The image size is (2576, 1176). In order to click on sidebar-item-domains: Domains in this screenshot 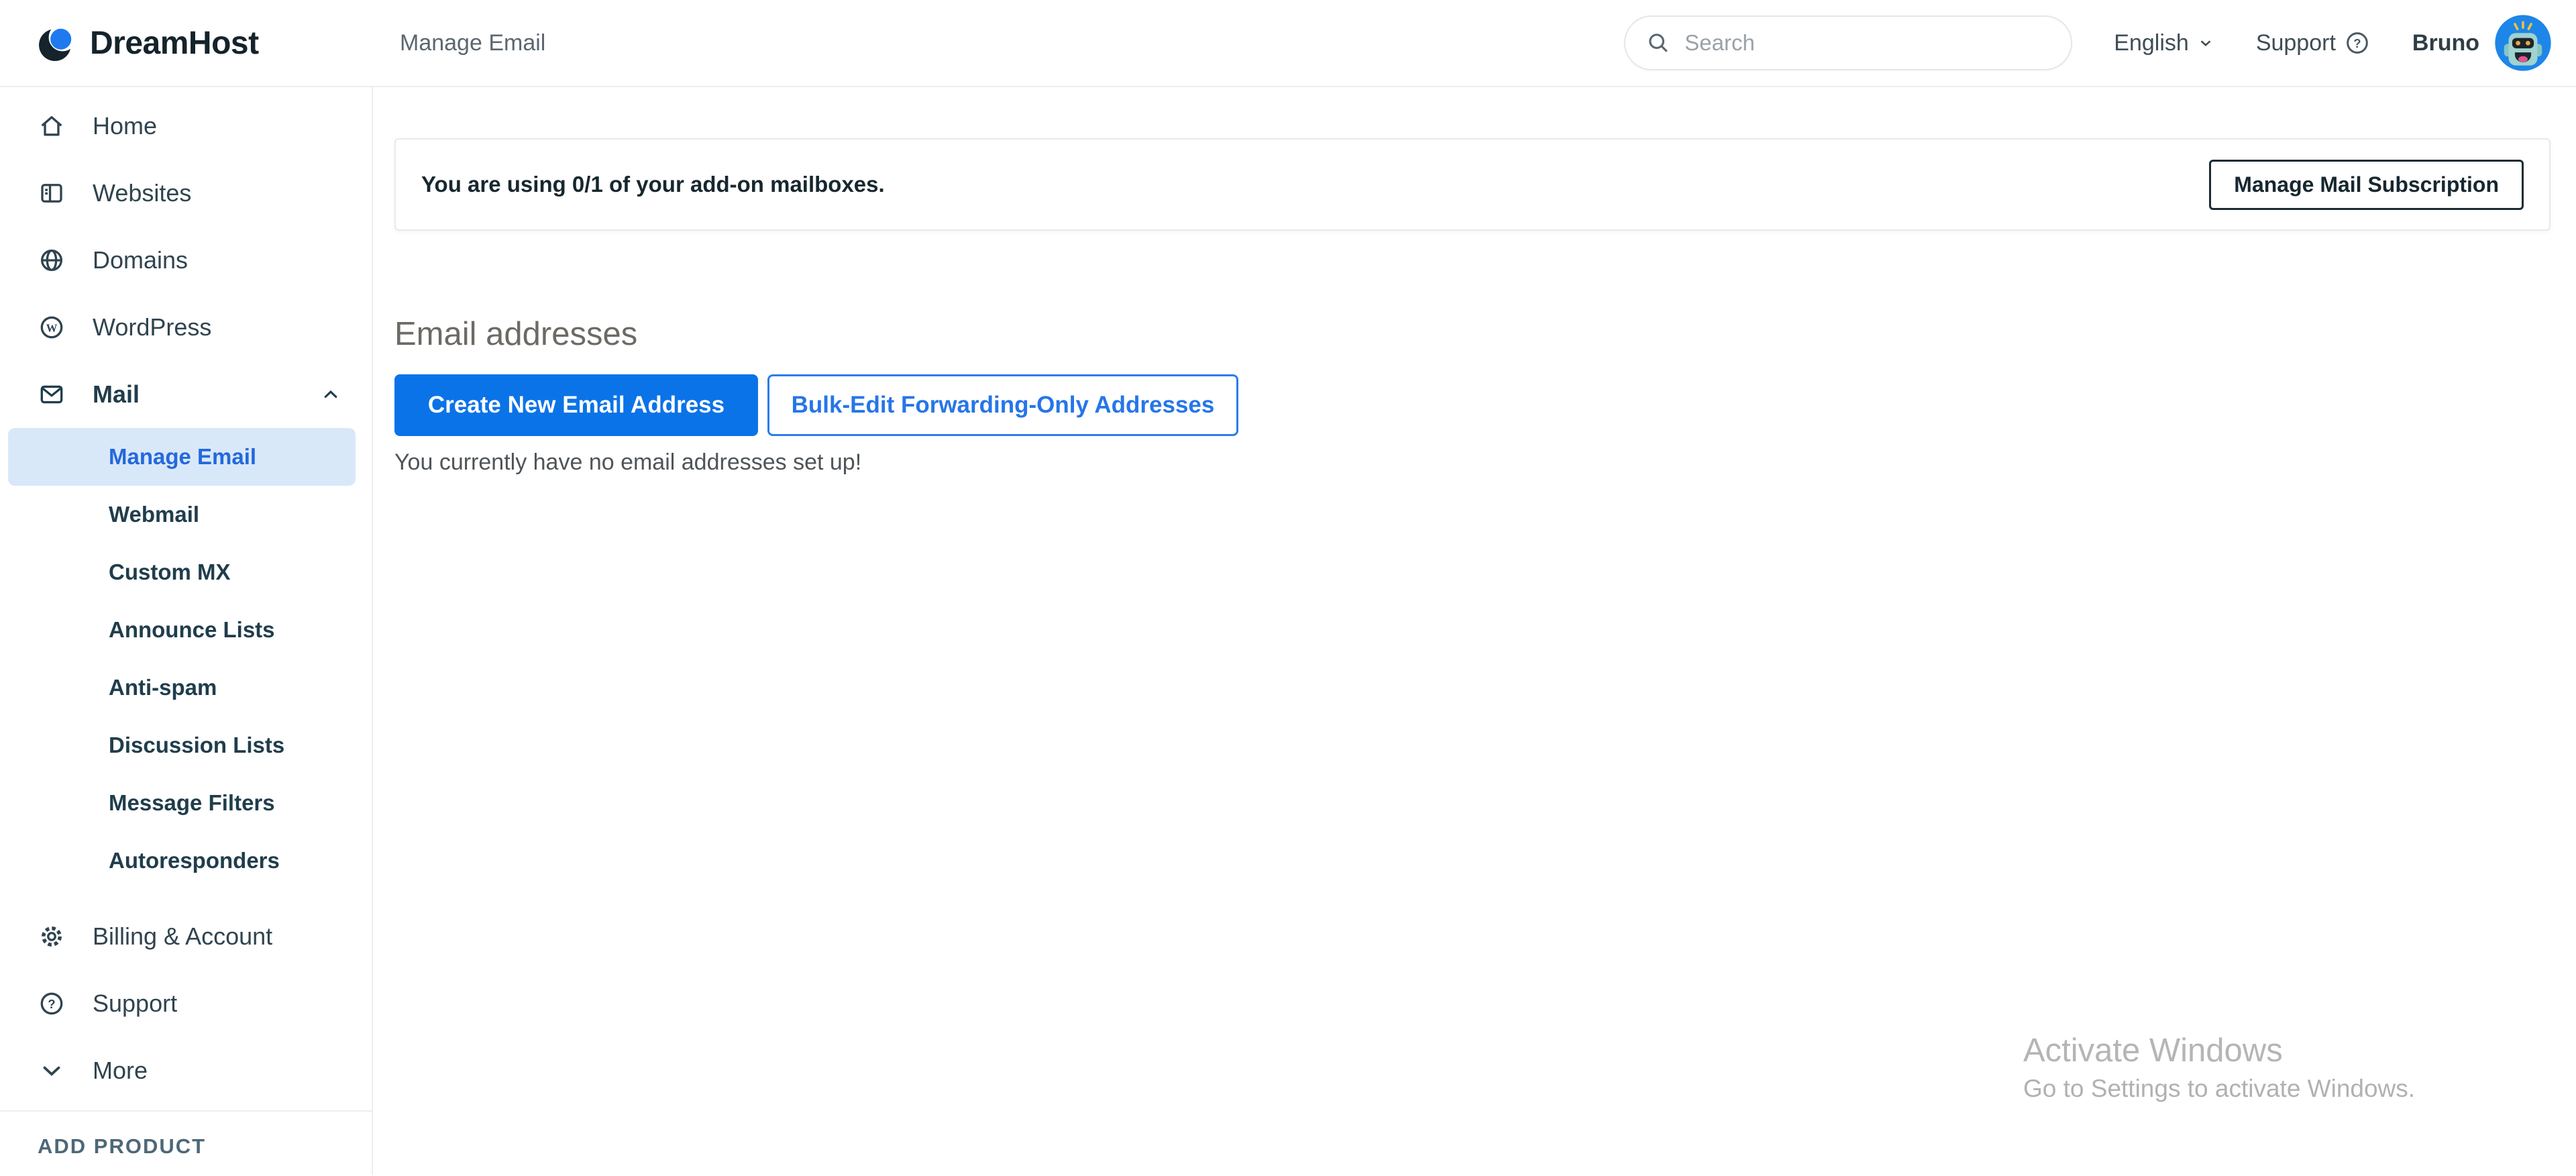, I will do `click(186, 260)`.